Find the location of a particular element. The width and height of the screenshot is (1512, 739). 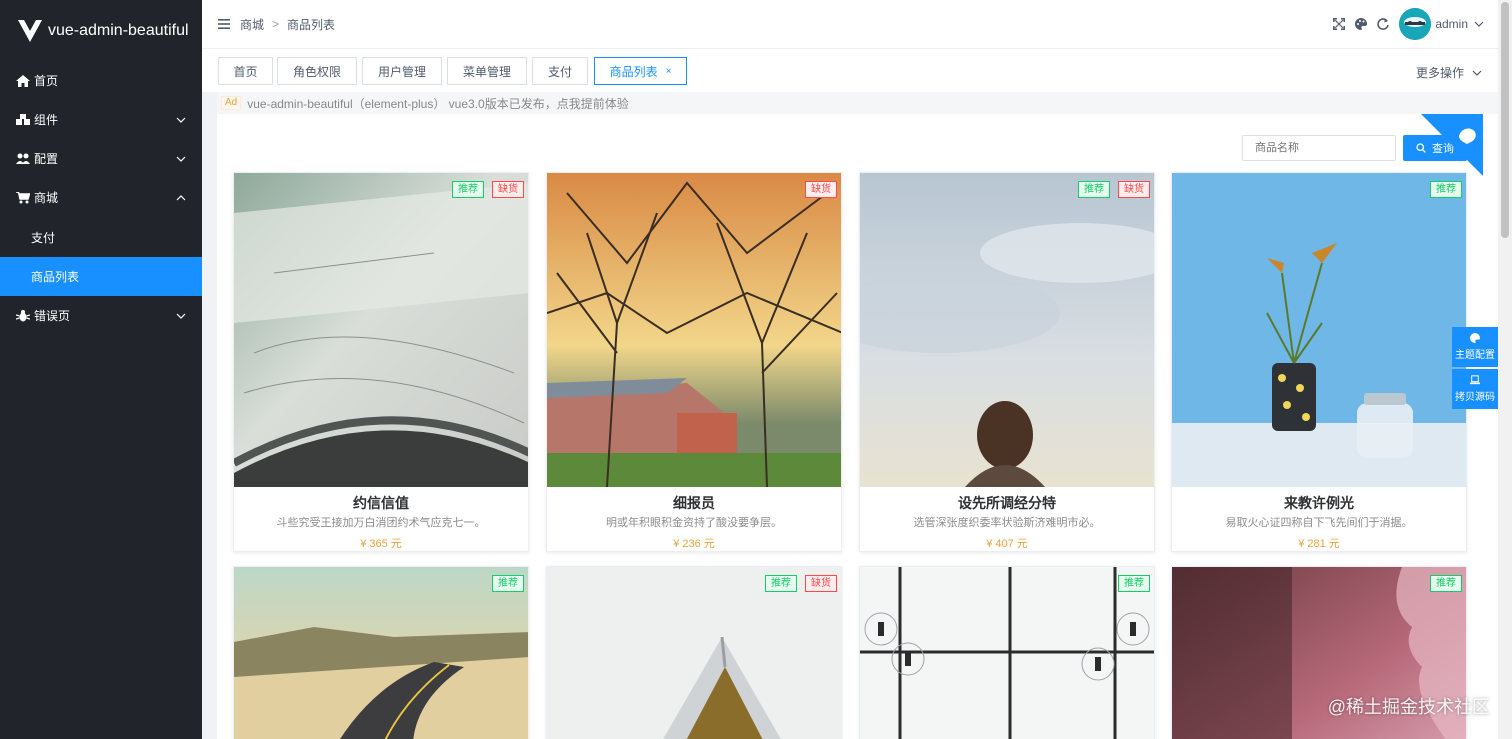

logo-text: vue-admin-beautiful is located at coordinates (118, 30).